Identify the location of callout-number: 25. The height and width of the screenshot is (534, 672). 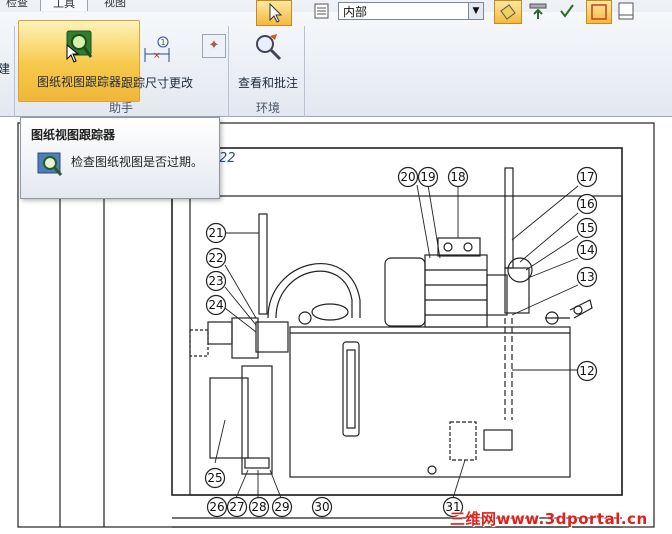
(214, 478).